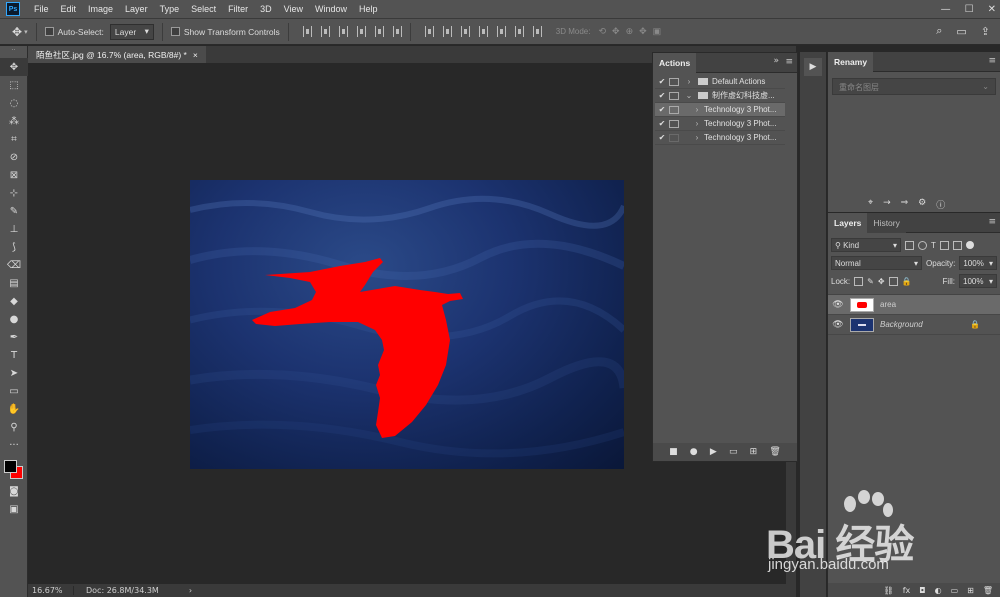  What do you see at coordinates (939, 31) in the screenshot?
I see `search-icon: ⌕` at bounding box center [939, 31].